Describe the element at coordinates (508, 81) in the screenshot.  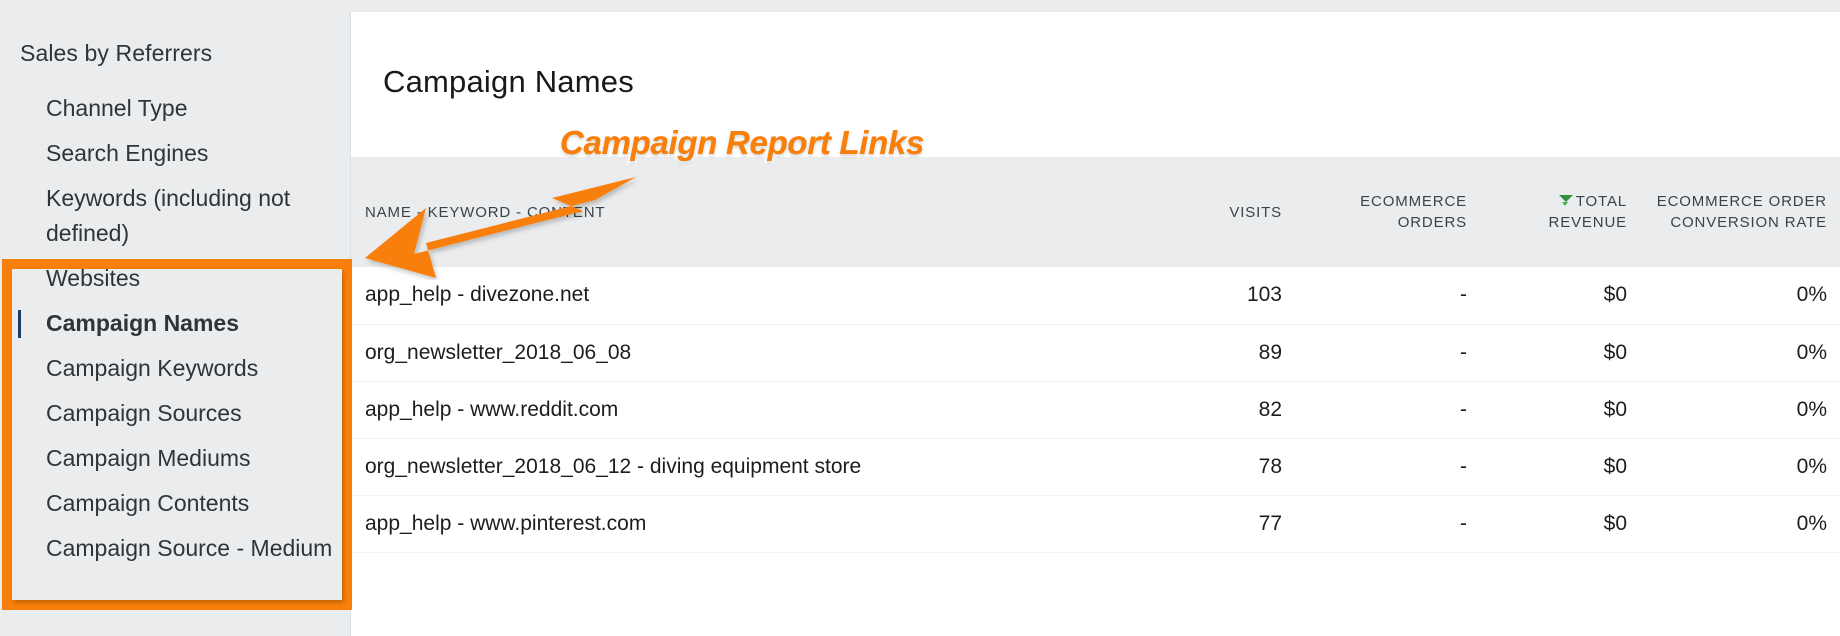
I see `page-title: Campaign Names` at that location.